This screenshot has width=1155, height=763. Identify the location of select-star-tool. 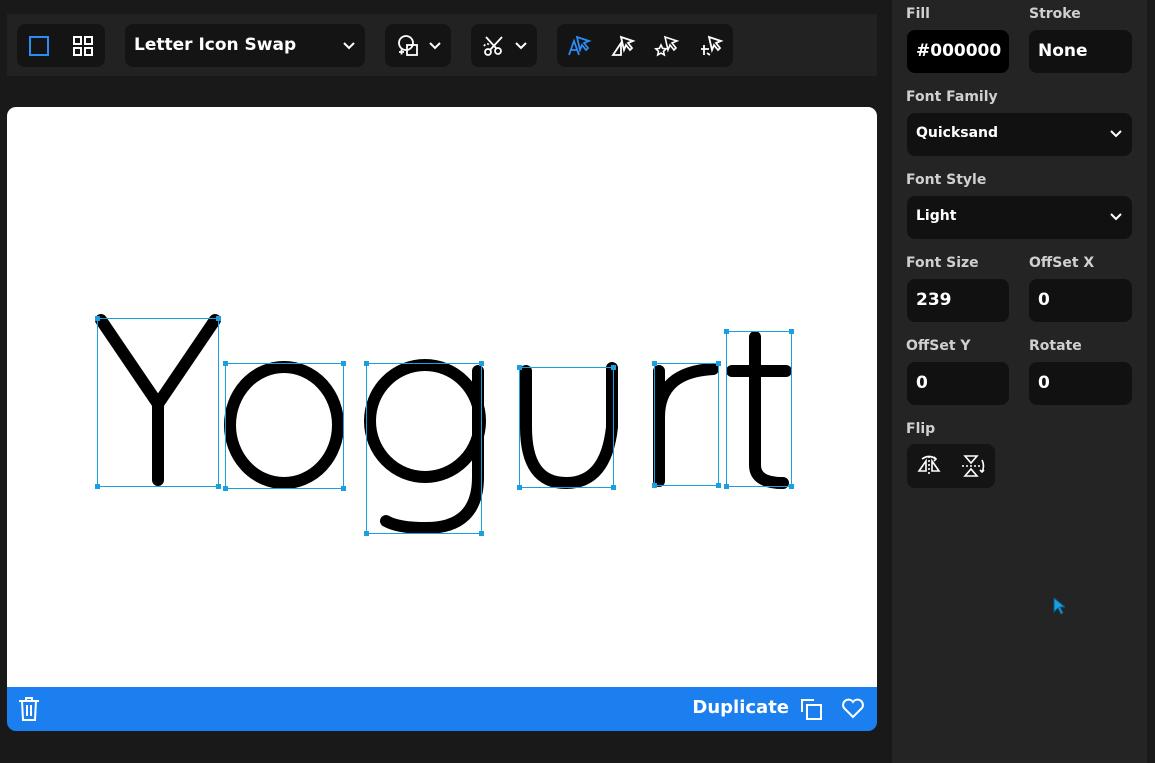
(667, 45).